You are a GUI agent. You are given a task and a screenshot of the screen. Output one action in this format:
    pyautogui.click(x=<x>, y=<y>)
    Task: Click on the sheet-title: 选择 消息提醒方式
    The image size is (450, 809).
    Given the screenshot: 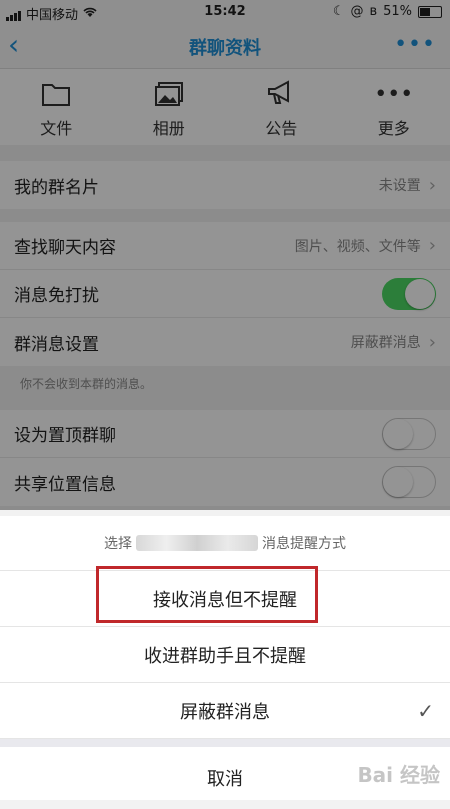 What is the action you would take?
    pyautogui.click(x=225, y=543)
    